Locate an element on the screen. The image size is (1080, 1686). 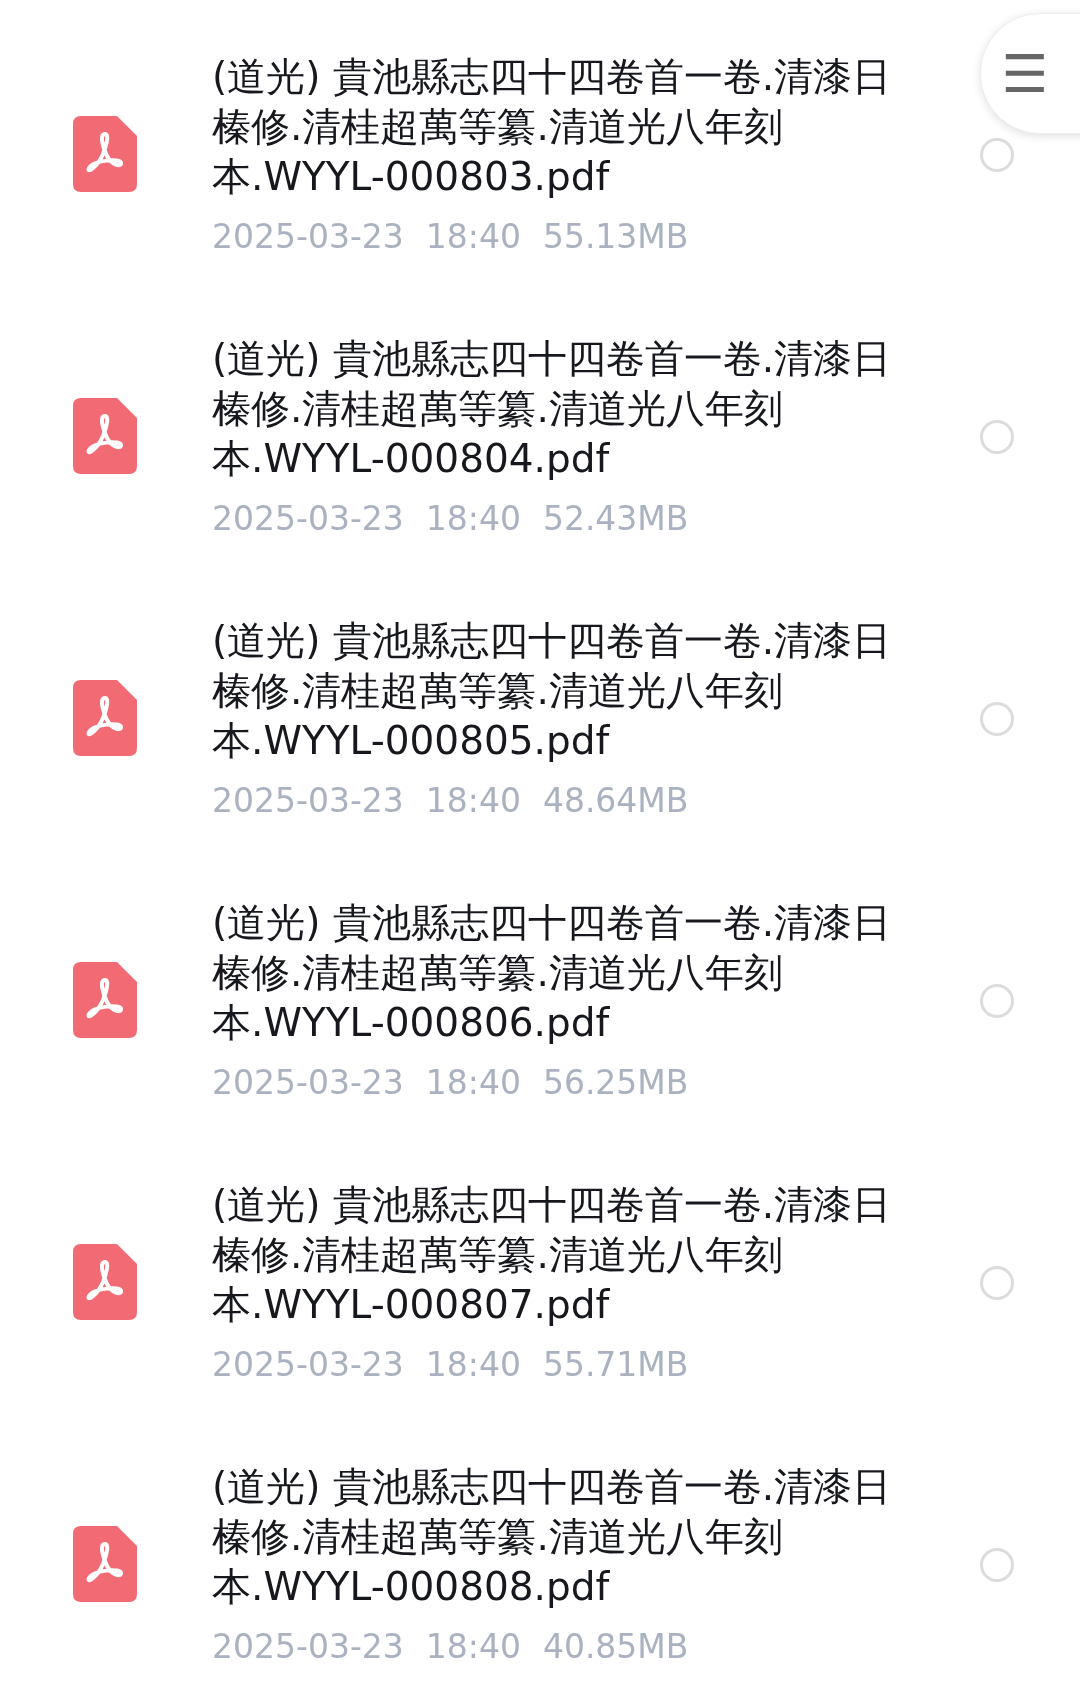
file-size: 56.25MB is located at coordinates (615, 1083).